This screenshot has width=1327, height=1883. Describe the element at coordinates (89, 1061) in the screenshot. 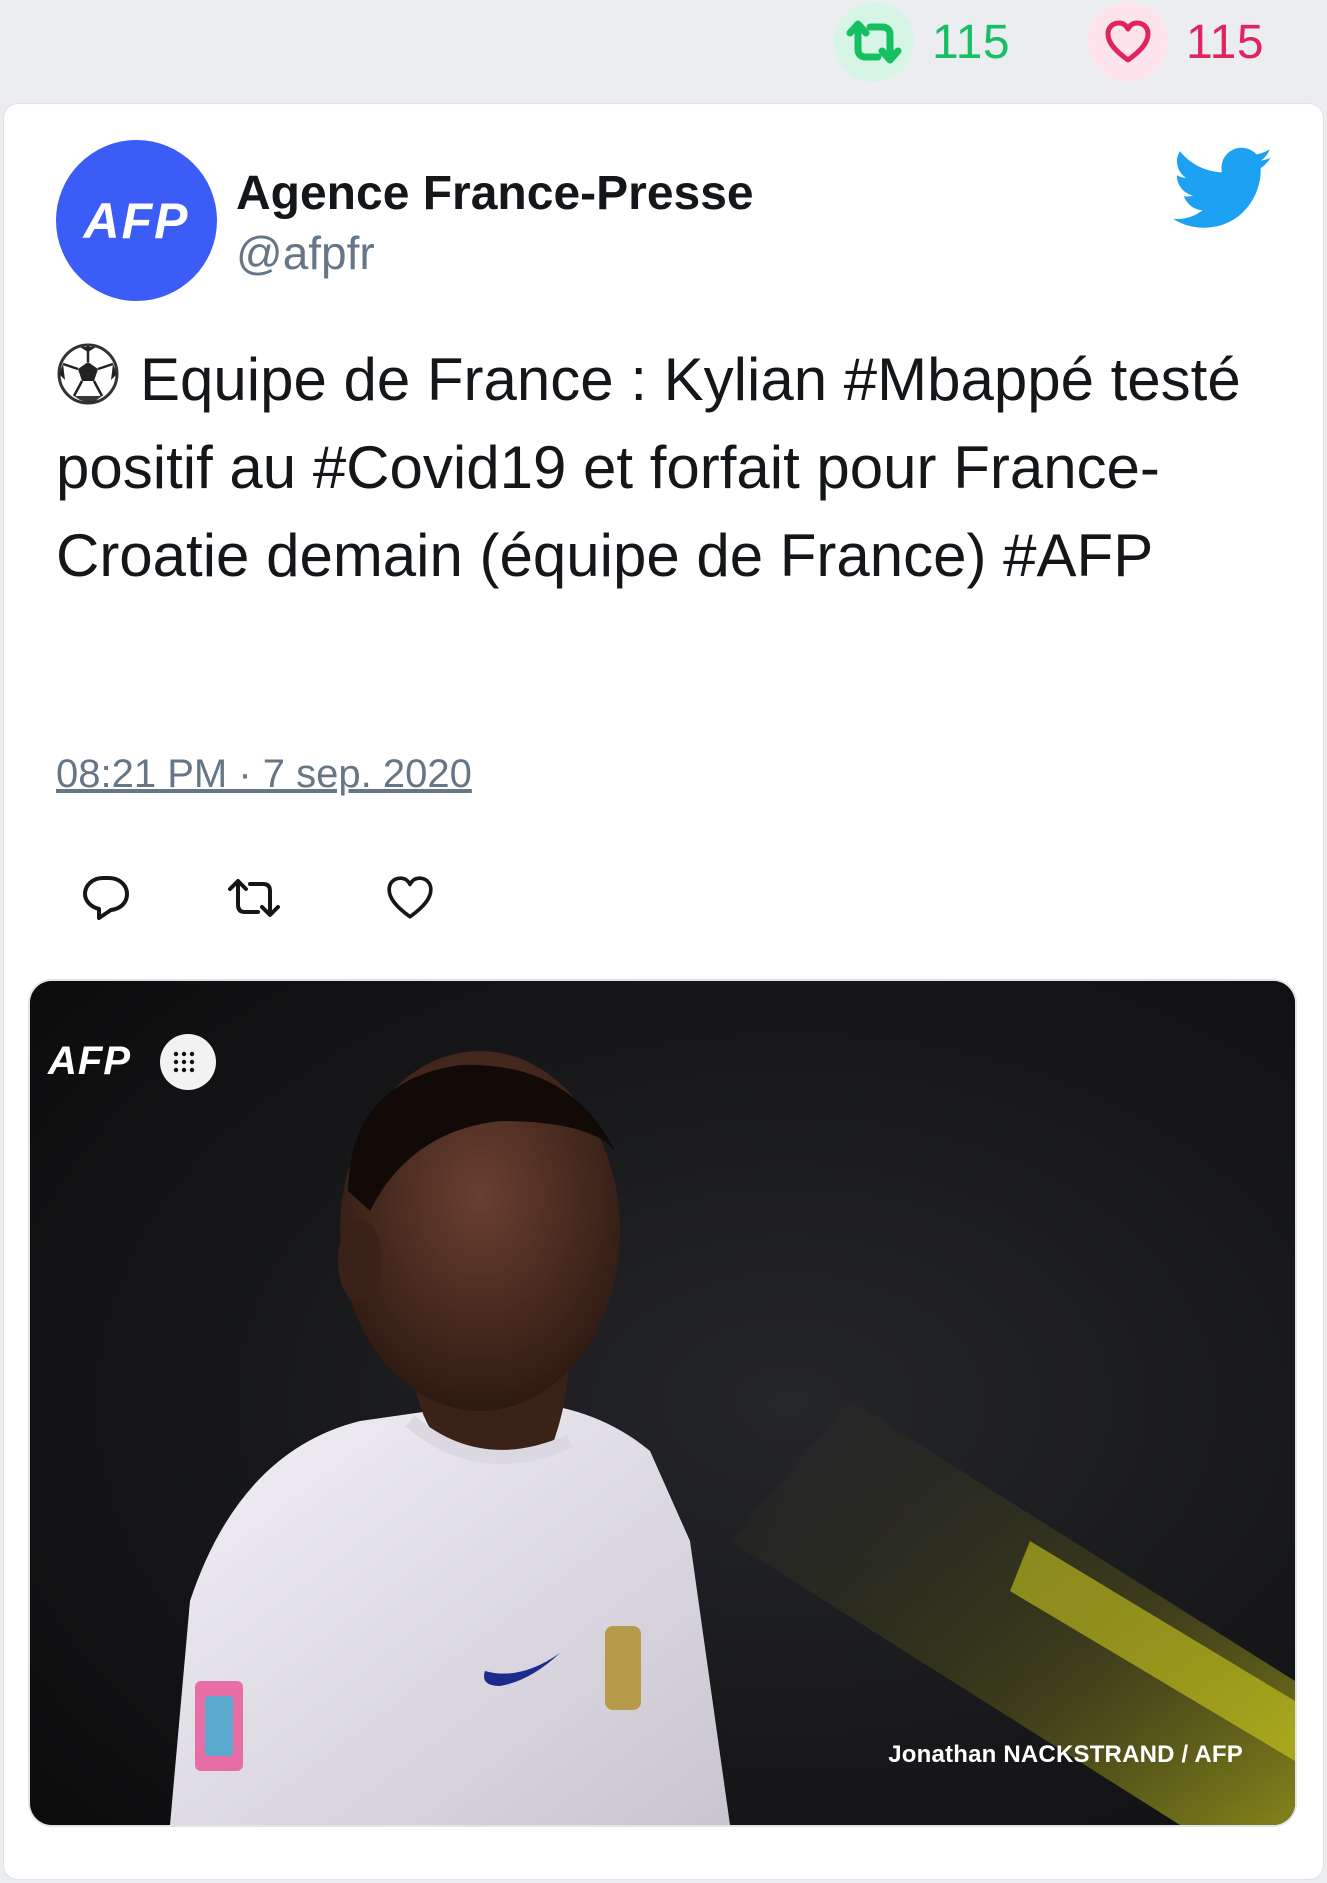

I see `media-logo-text: AFP` at that location.